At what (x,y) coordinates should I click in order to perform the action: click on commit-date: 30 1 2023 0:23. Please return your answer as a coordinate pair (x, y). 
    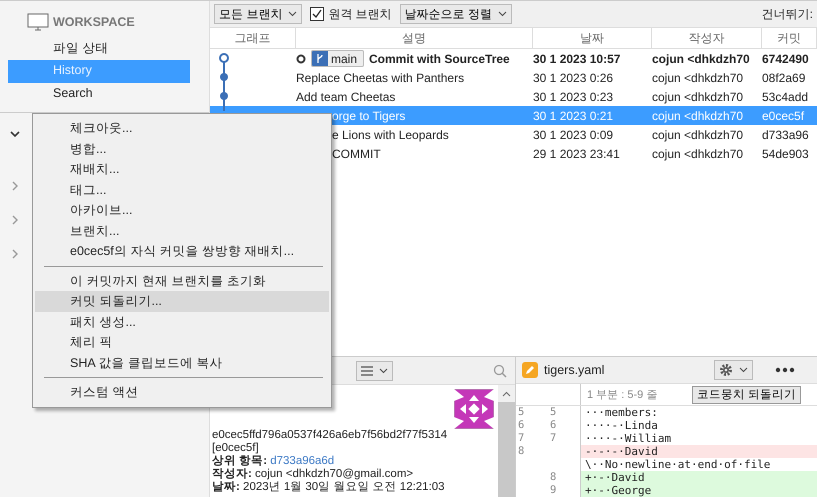
    Looking at the image, I should click on (573, 97).